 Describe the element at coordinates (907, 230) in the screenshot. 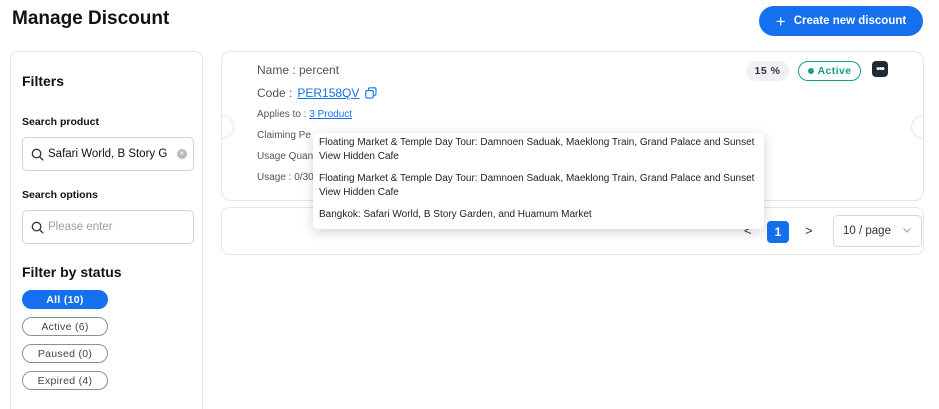

I see `chevron-down-icon` at that location.